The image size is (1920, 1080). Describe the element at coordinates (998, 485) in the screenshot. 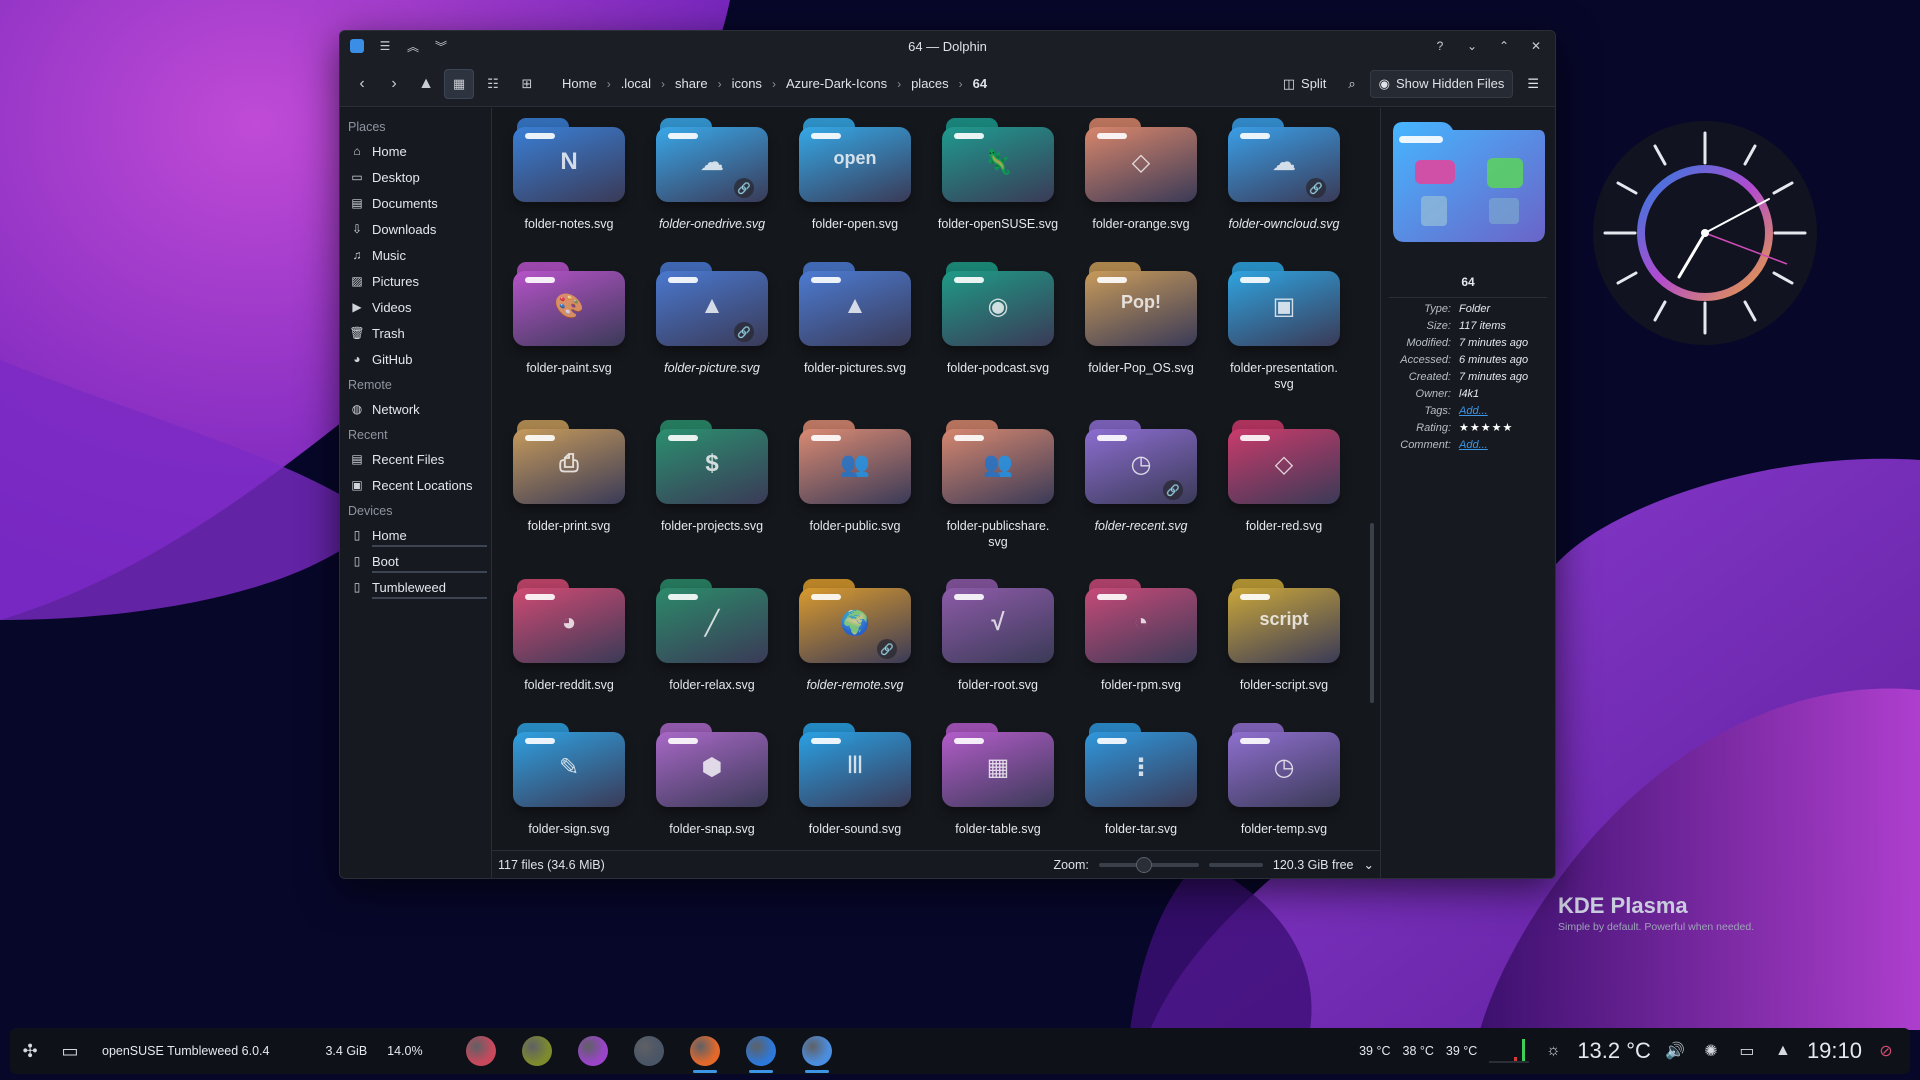

I see `file-item: 👥 folder-publicshare. svg` at that location.